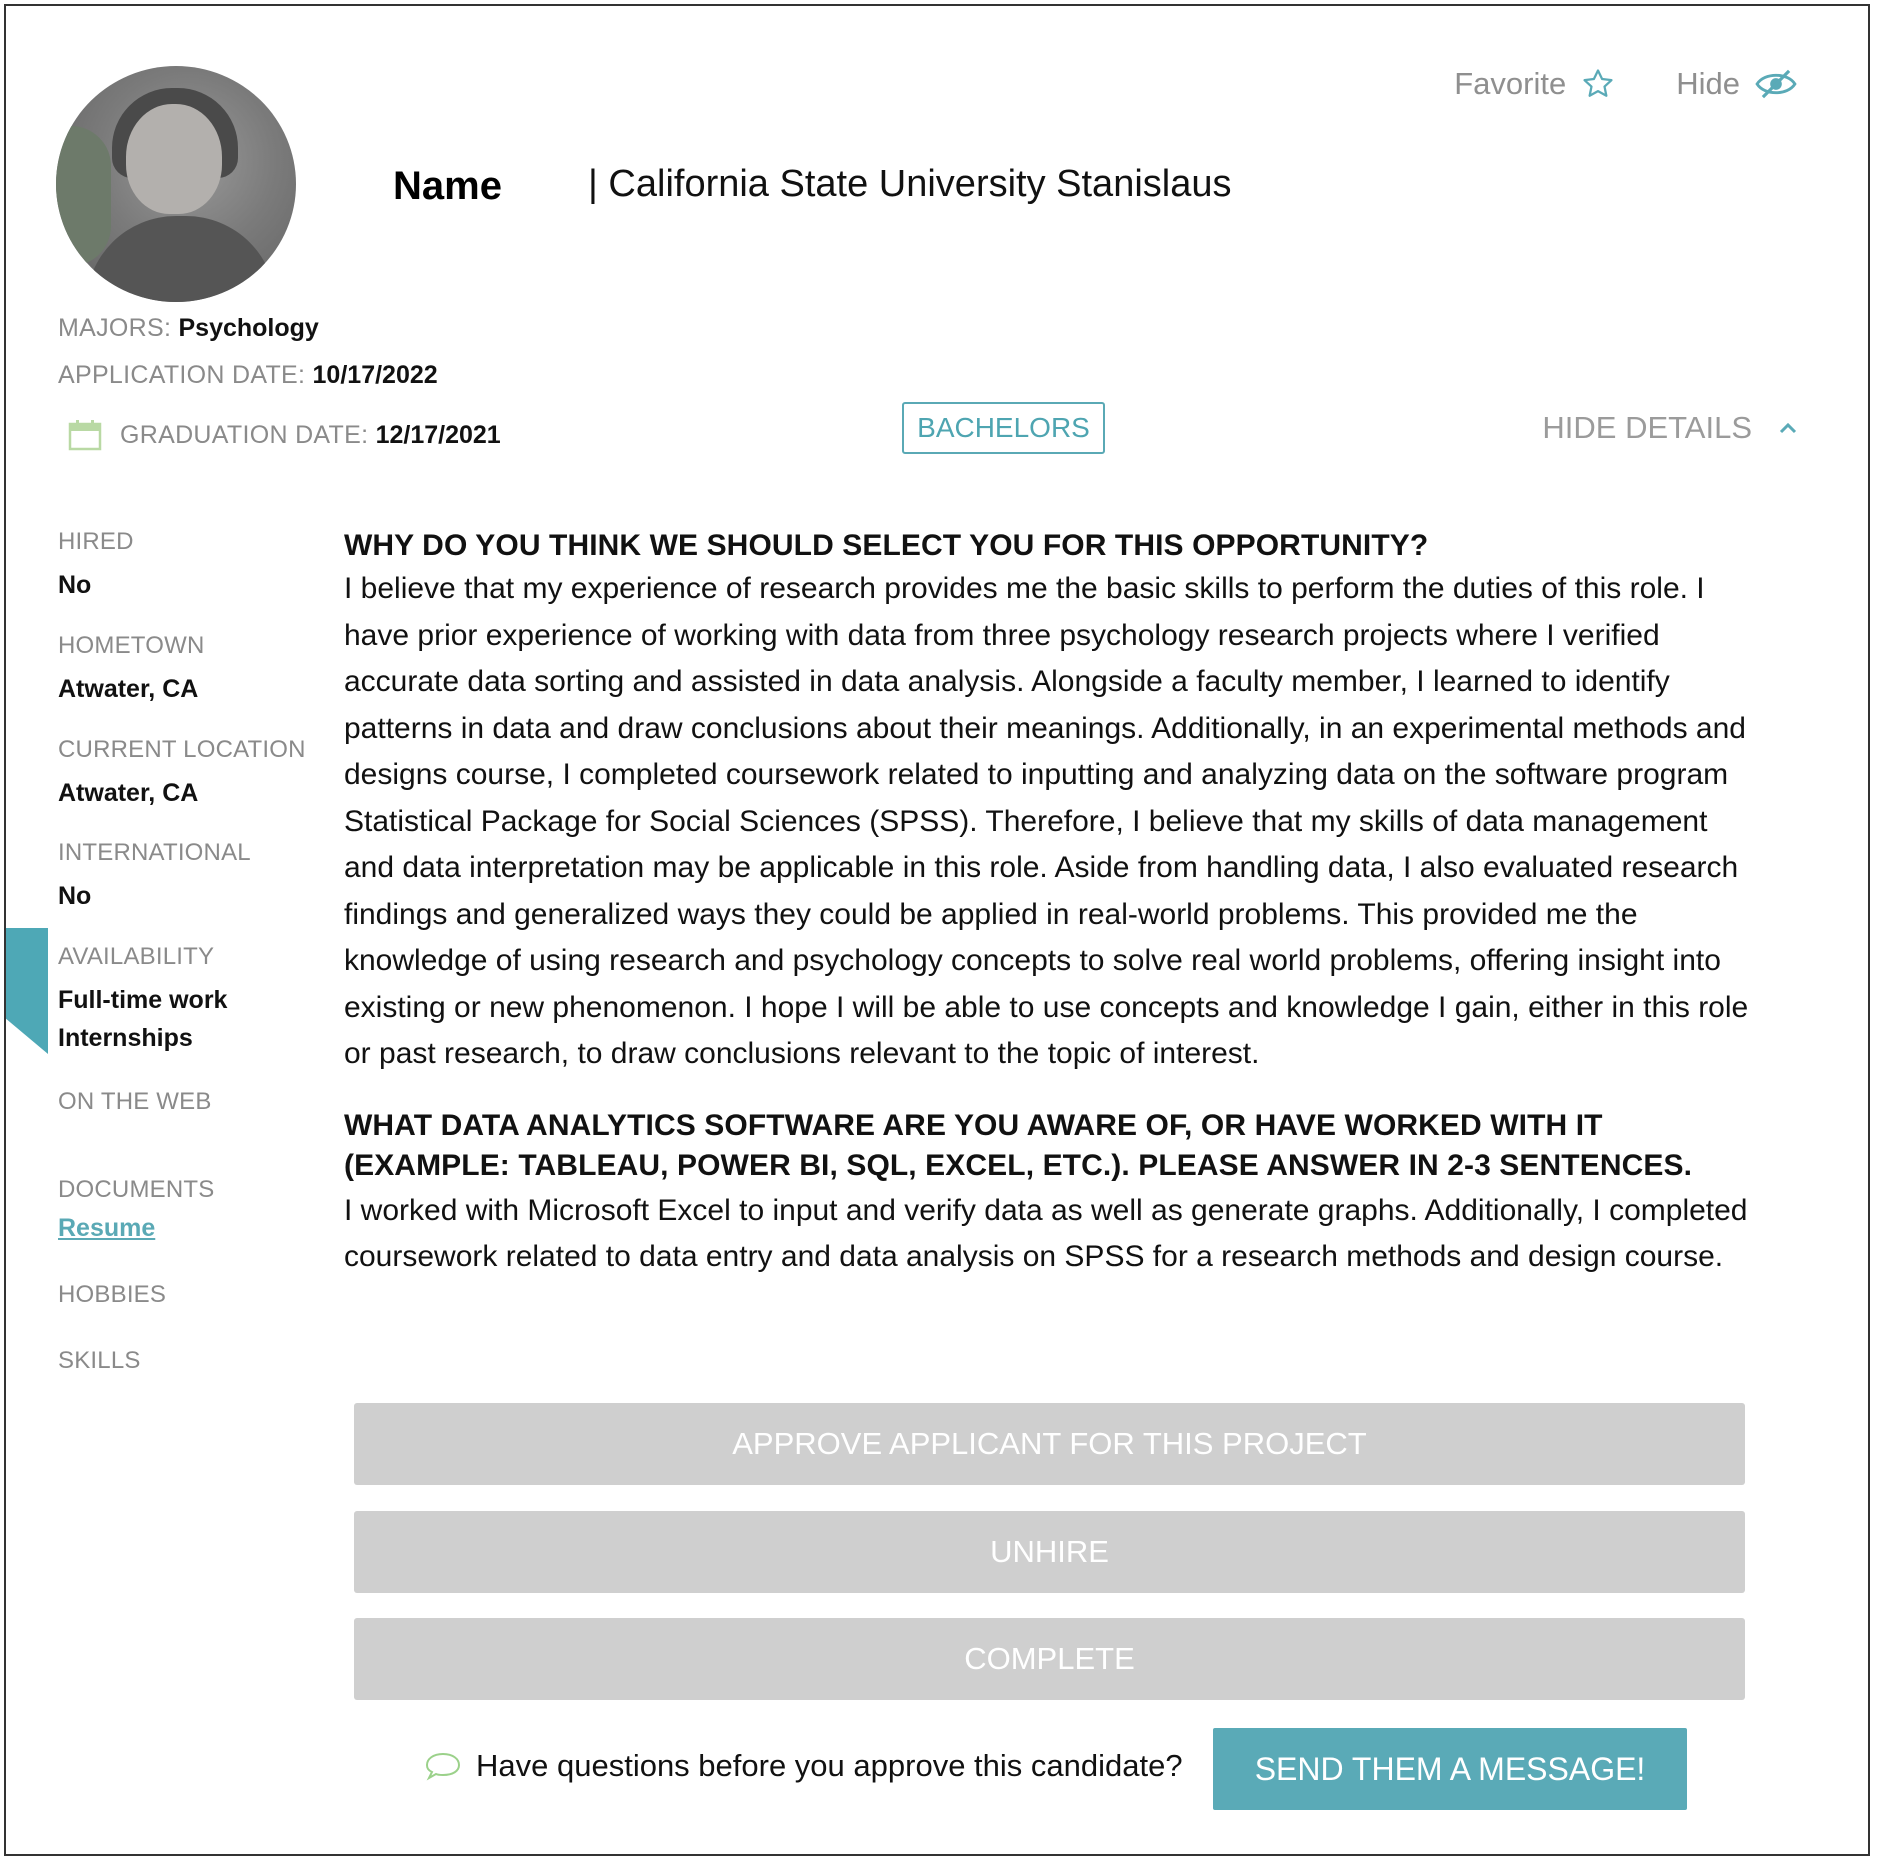 The image size is (1878, 1857). Describe the element at coordinates (244, 434) in the screenshot. I see `graduation-date-label: GRADUATION DATE:` at that location.